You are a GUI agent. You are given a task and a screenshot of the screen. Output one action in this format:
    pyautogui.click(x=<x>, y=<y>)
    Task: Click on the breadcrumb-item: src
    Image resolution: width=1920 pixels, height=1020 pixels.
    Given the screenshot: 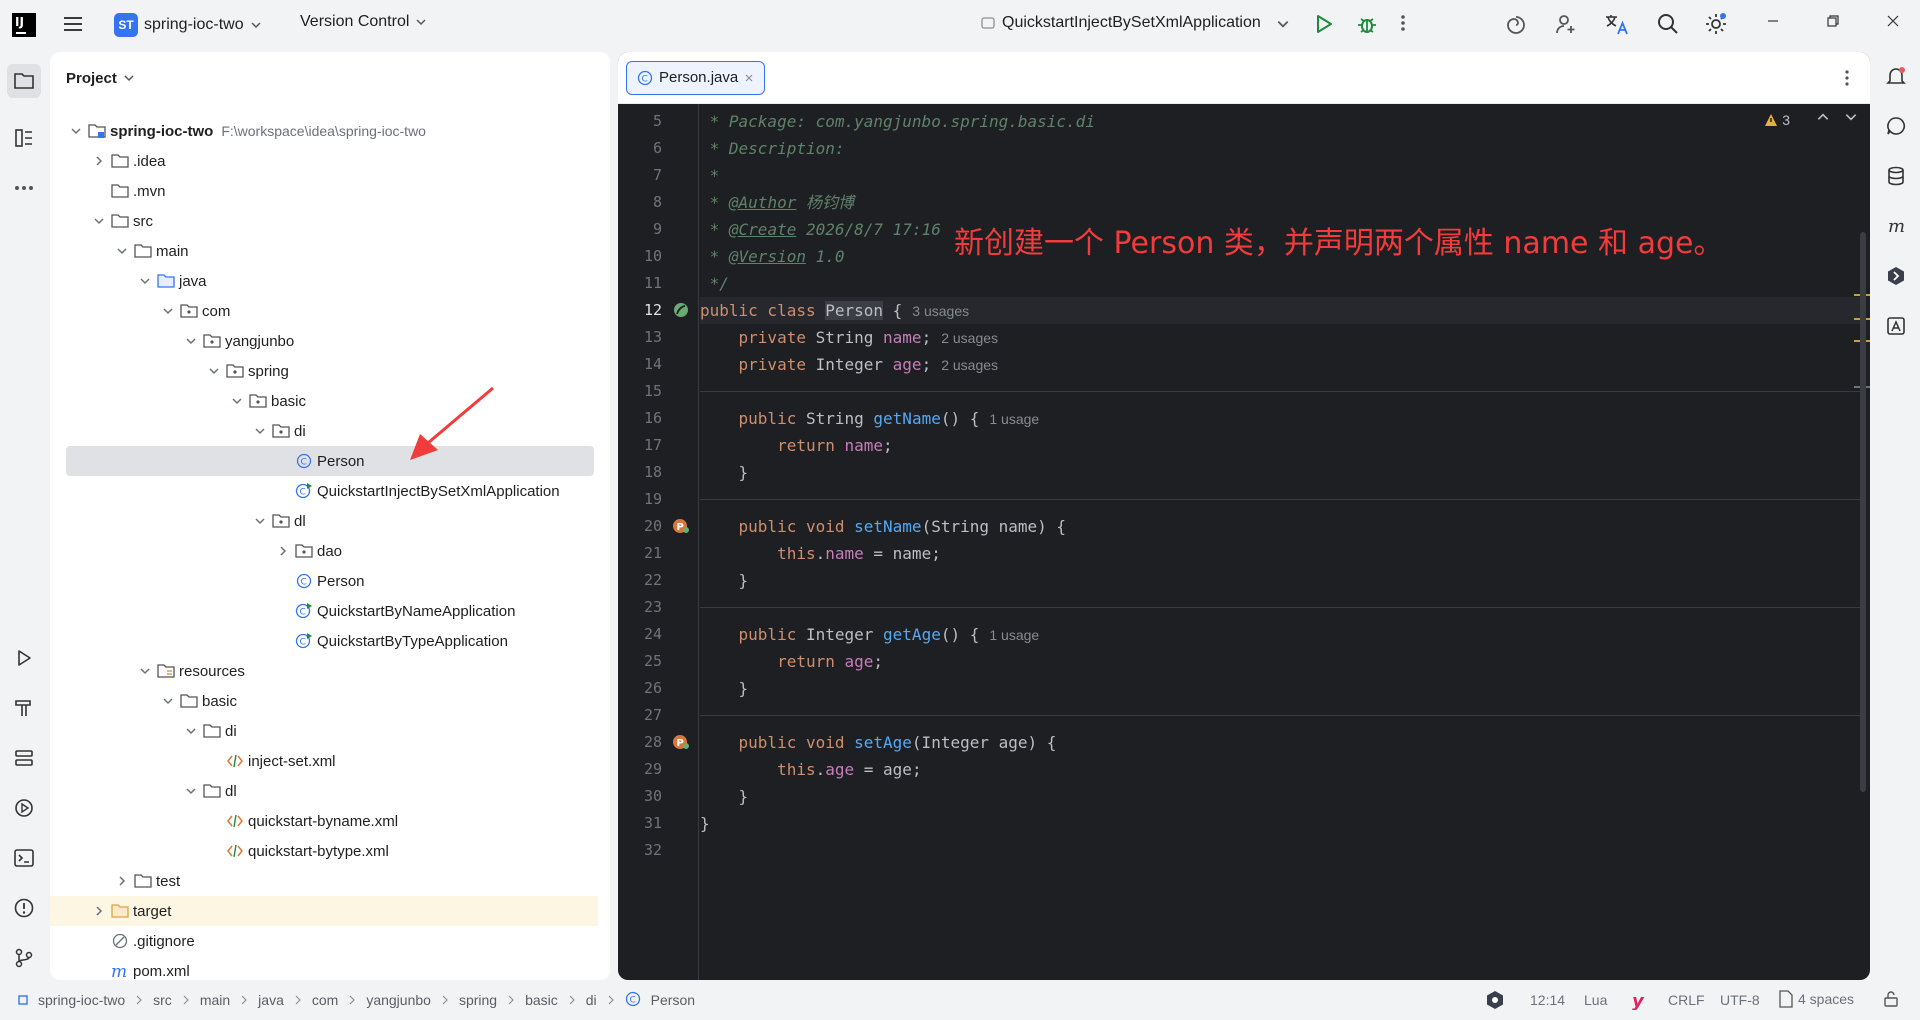 What is the action you would take?
    pyautogui.click(x=162, y=1000)
    